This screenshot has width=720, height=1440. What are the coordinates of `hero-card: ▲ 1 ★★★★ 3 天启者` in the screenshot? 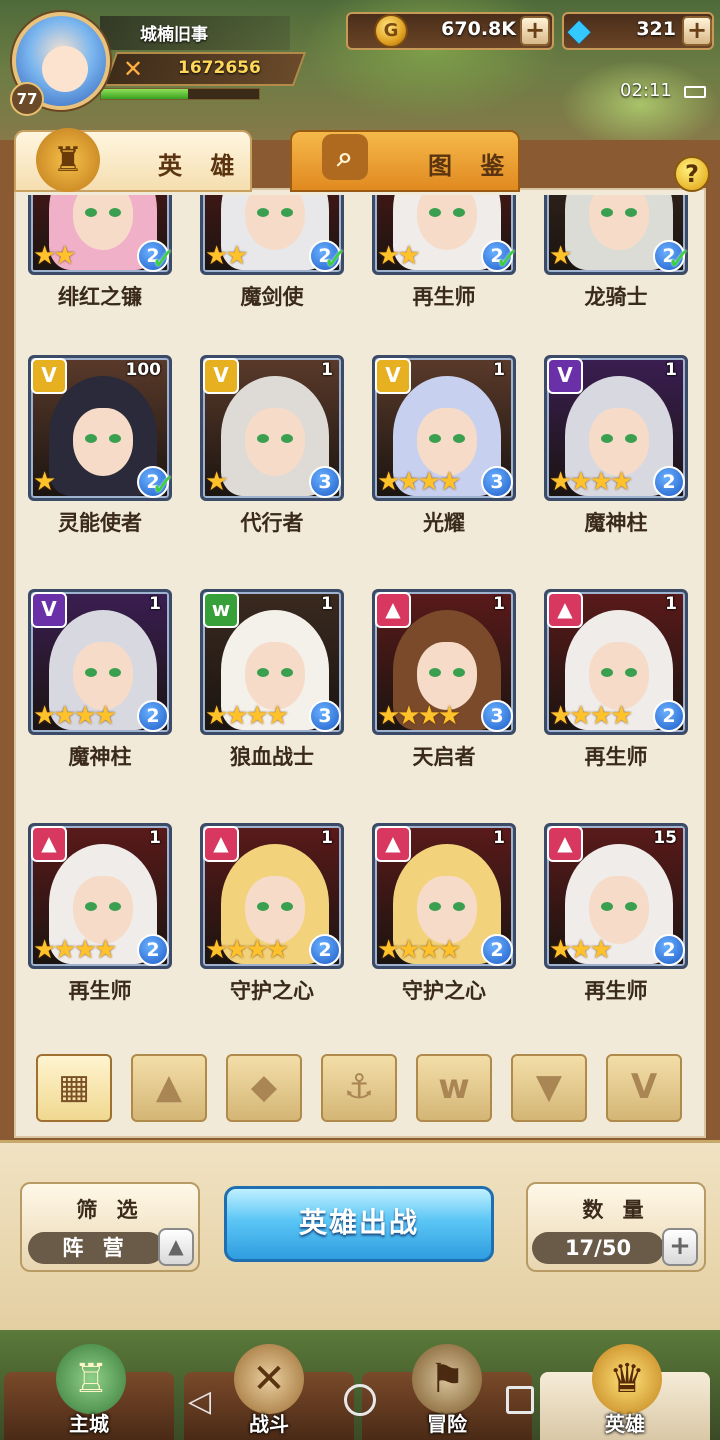 It's located at (444, 679).